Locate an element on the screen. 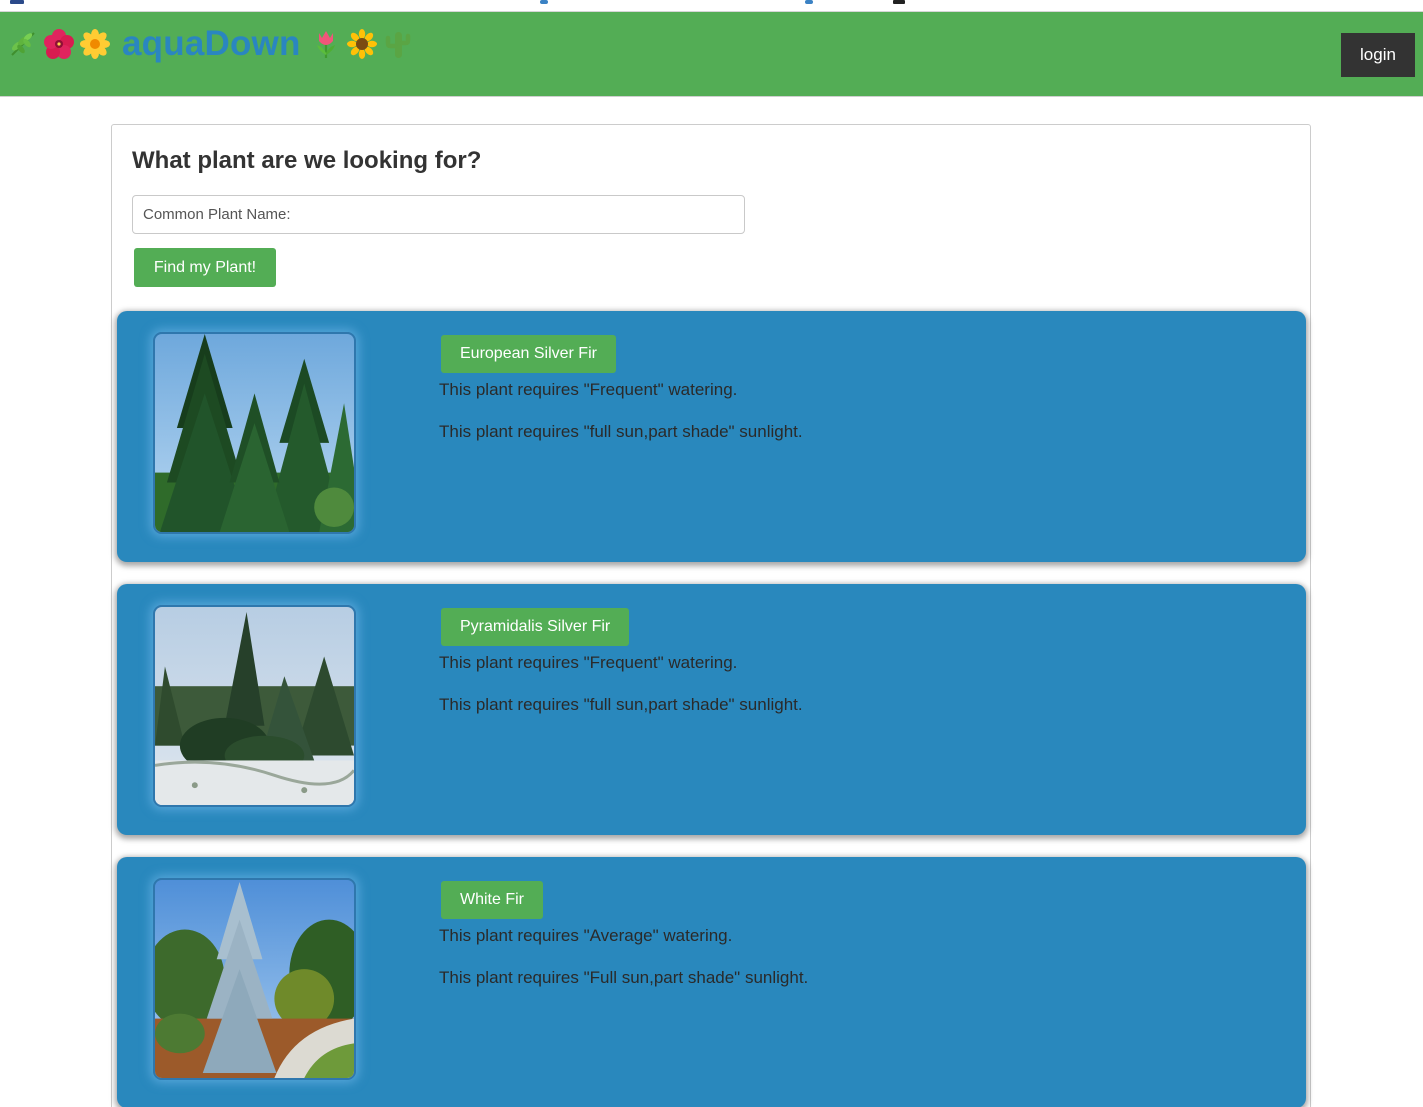 The height and width of the screenshot is (1107, 1423). plant-name-button: Pyramidalis Silver Fir is located at coordinates (535, 627).